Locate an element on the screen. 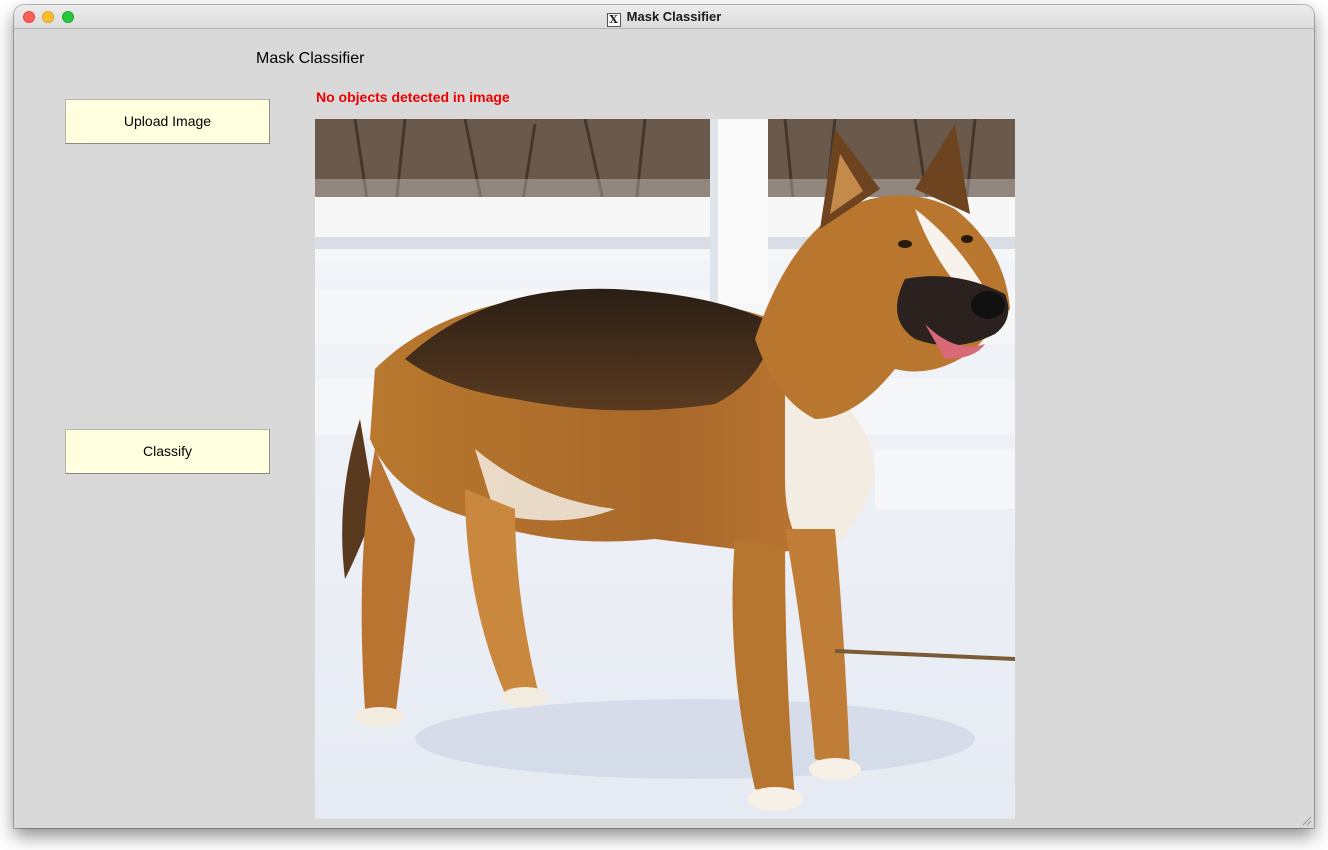 This screenshot has width=1328, height=850. classify-button: Classify is located at coordinates (167, 451).